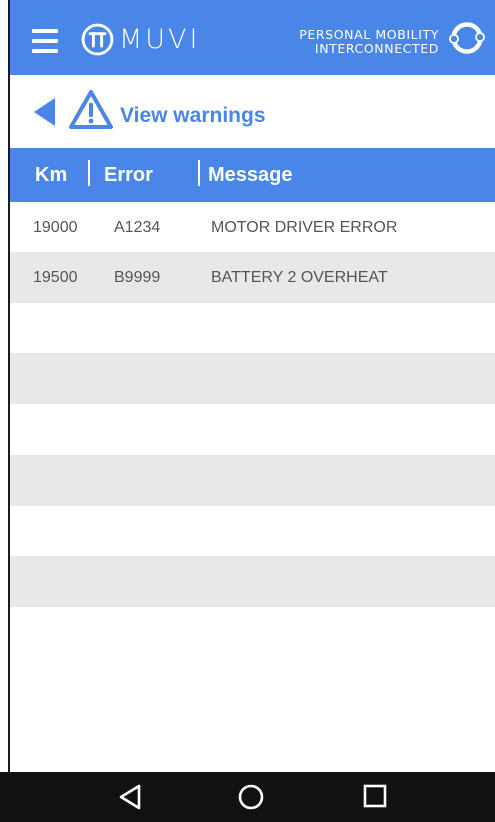 The image size is (495, 822). What do you see at coordinates (369, 34) in the screenshot?
I see `tagline-line-1: PERSONAL MOBILITY` at bounding box center [369, 34].